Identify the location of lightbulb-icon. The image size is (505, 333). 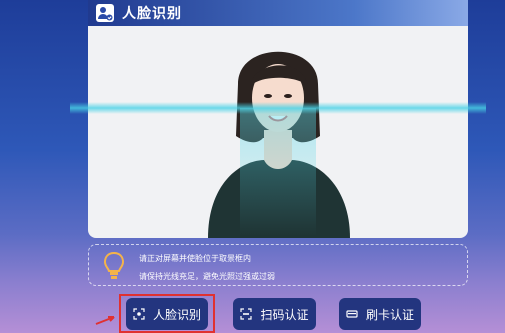
(114, 268).